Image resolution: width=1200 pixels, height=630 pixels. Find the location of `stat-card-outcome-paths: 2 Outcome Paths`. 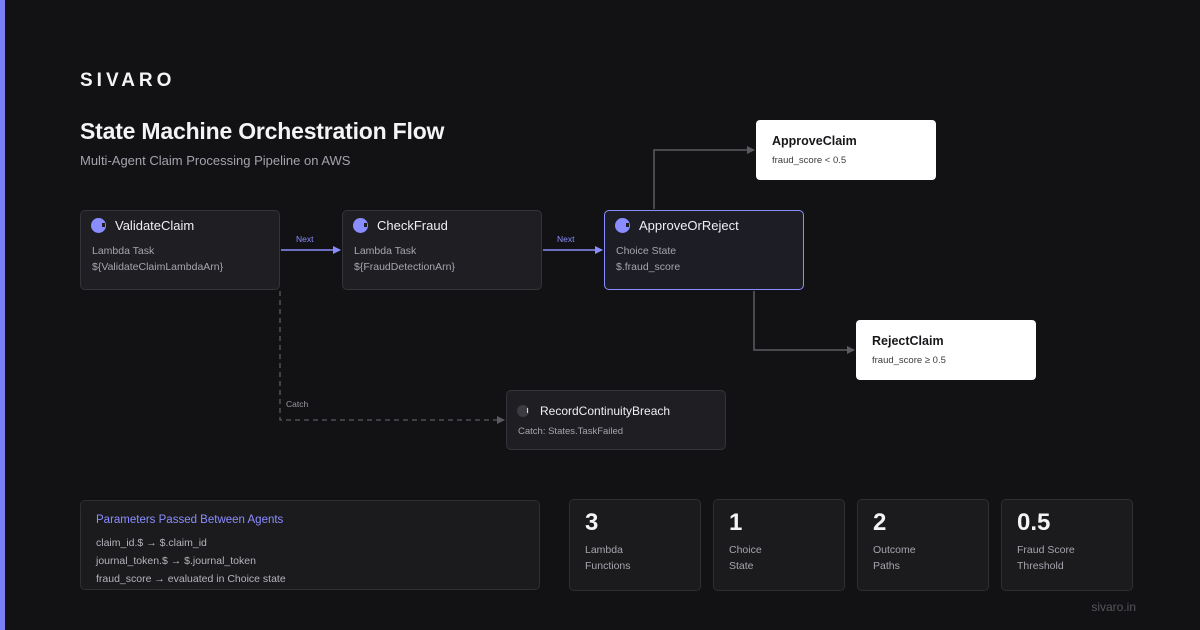

stat-card-outcome-paths: 2 Outcome Paths is located at coordinates (923, 545).